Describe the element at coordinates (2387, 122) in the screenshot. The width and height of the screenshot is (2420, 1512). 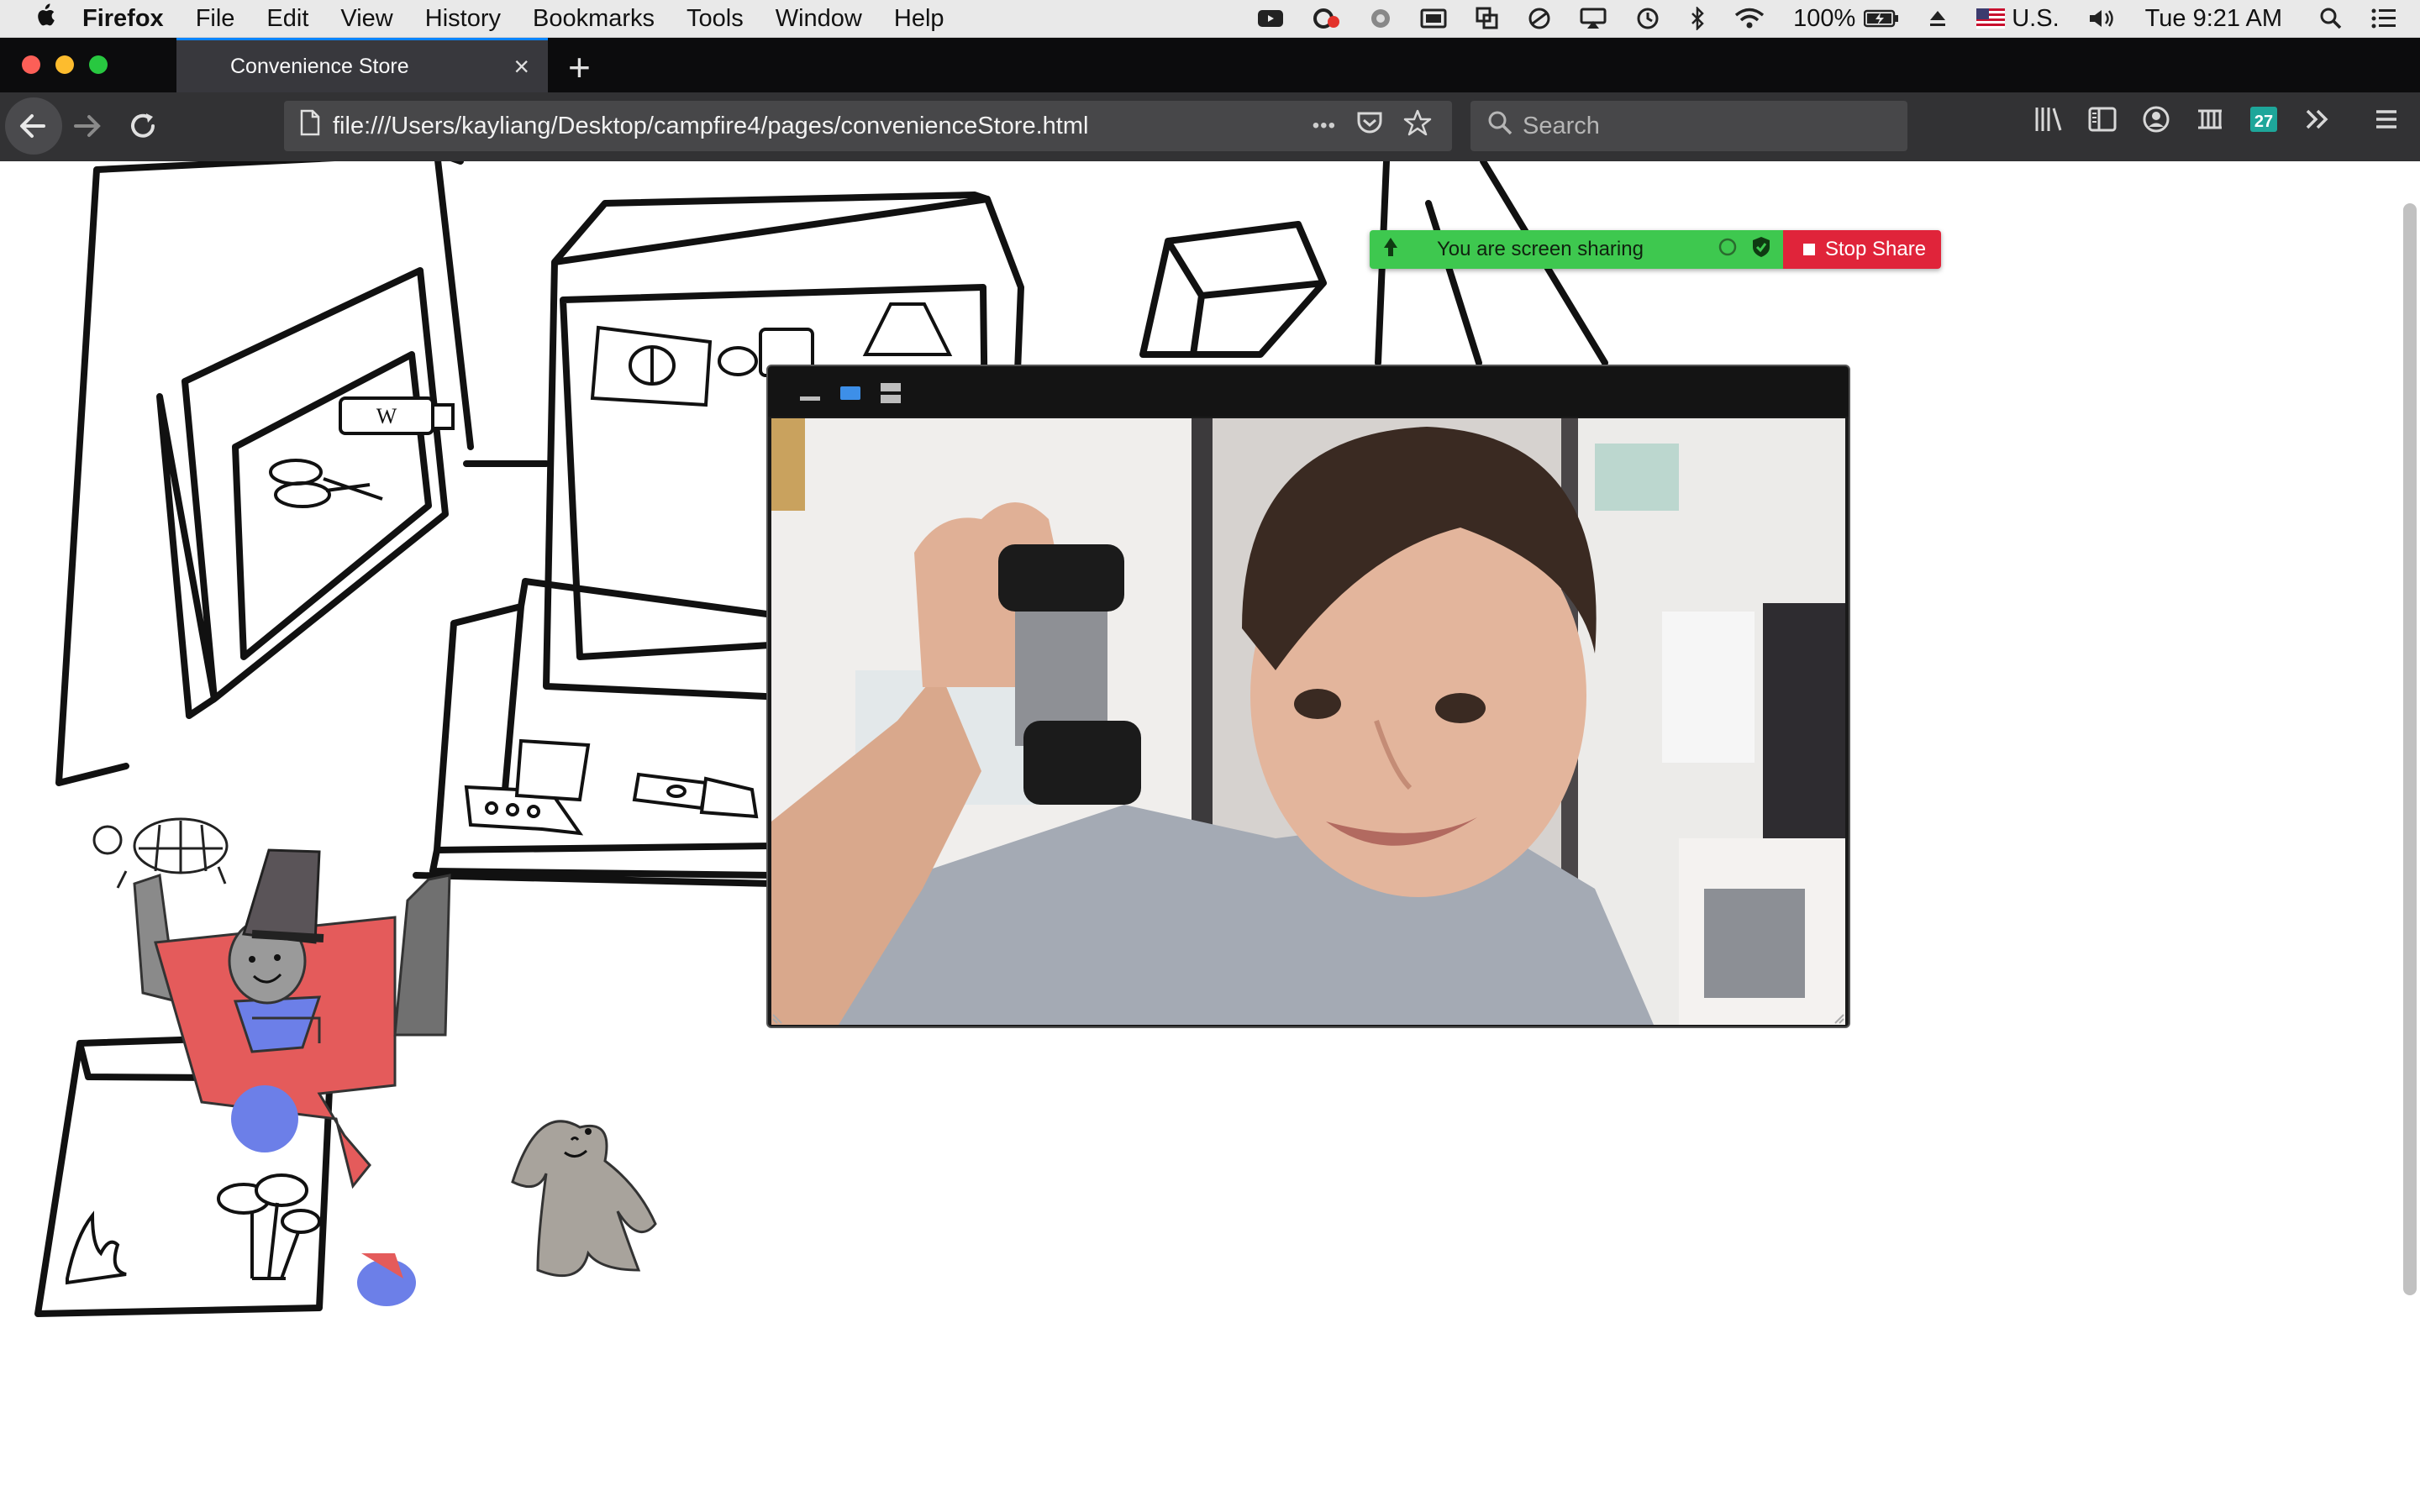
I see `hamburger-menu-icon` at that location.